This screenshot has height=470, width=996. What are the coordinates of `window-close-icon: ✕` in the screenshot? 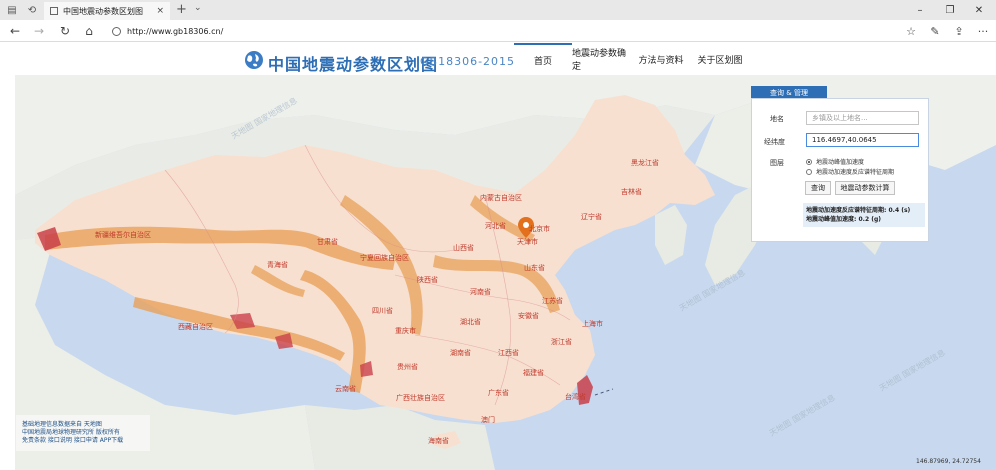 It's located at (979, 10).